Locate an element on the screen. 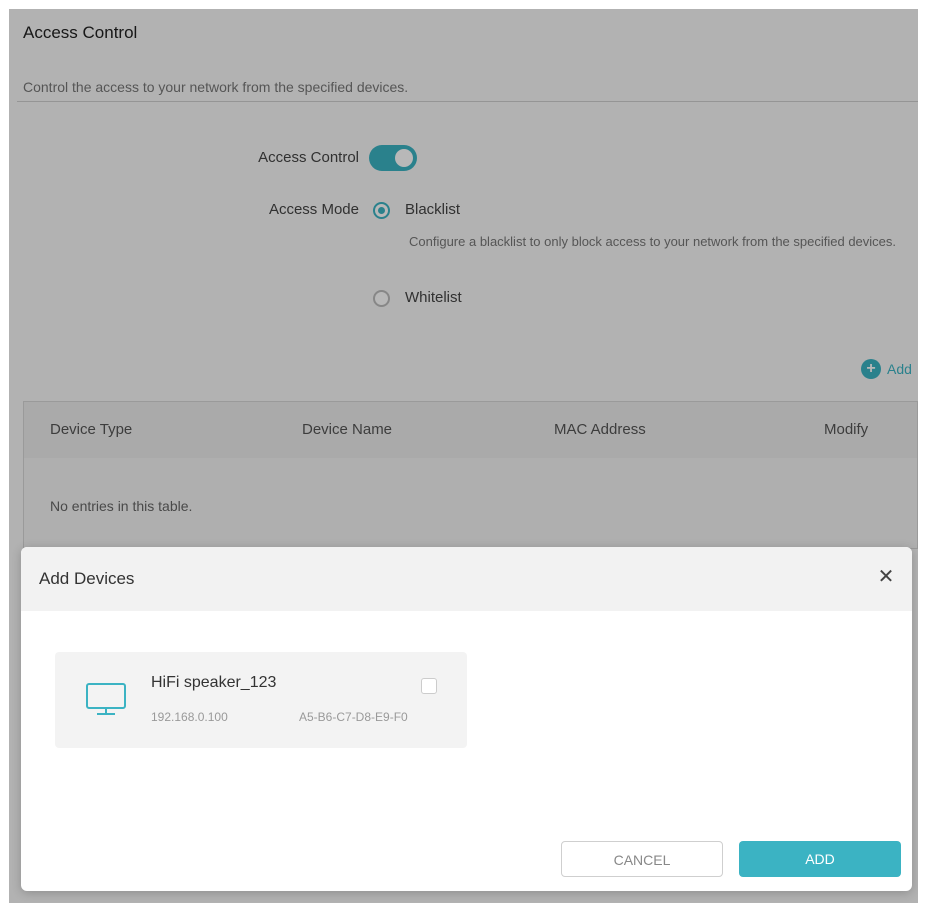 The width and height of the screenshot is (927, 912). device-mac: A5-B6-C7-D8-E9-F0 is located at coordinates (353, 717).